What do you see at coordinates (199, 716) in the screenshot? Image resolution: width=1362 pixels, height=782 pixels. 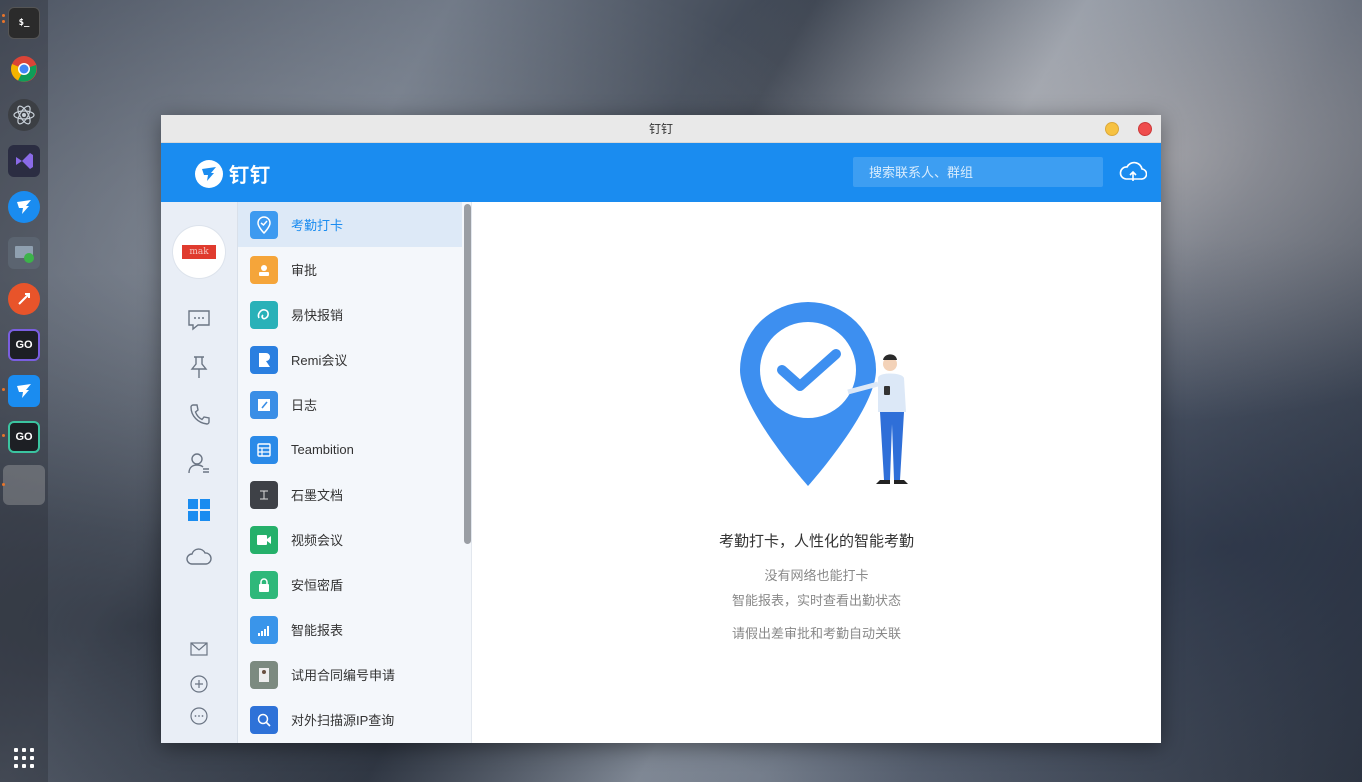 I see `more-icon` at bounding box center [199, 716].